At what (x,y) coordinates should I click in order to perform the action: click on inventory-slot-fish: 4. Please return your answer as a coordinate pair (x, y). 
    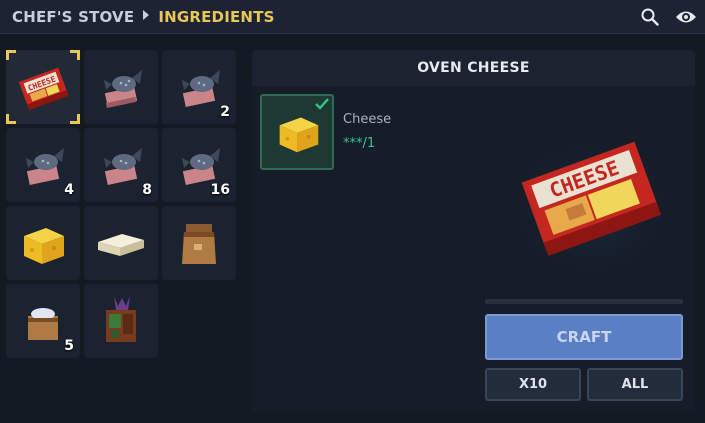
    Looking at the image, I should click on (43, 165).